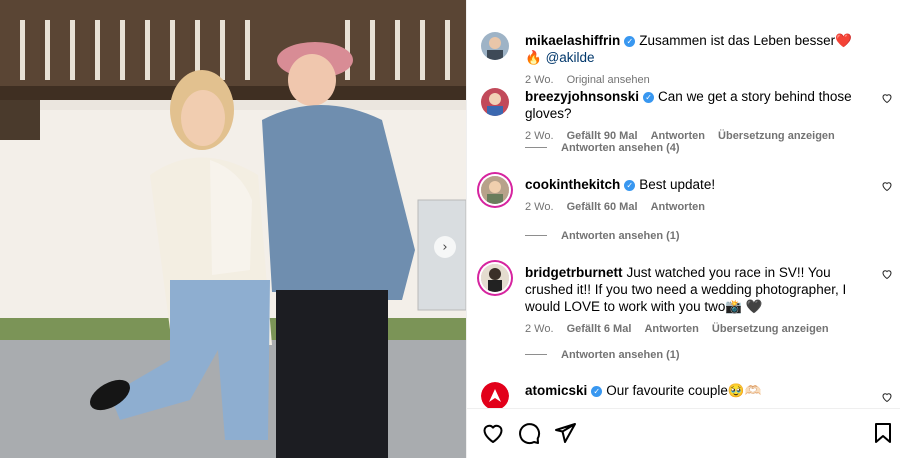 Image resolution: width=900 pixels, height=458 pixels. I want to click on comment-username: atomicski, so click(556, 390).